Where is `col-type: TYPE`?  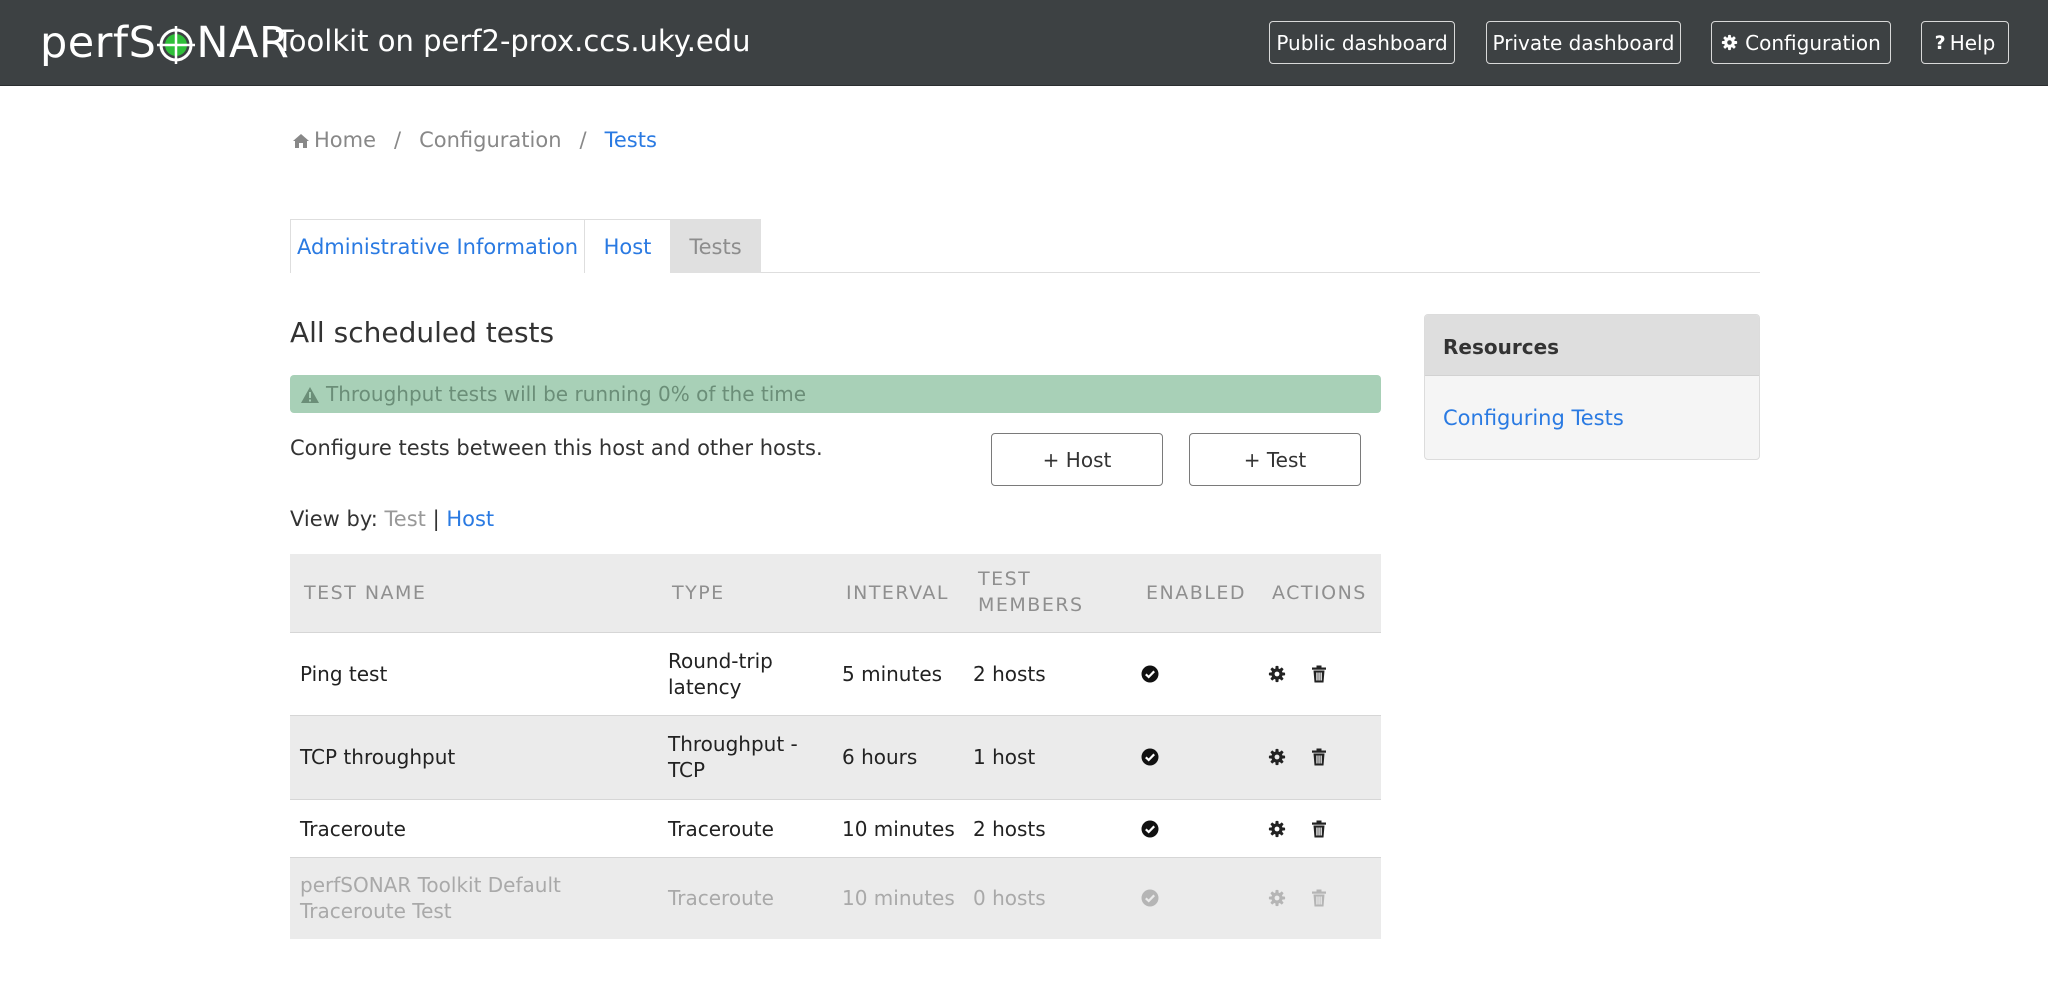
col-type: TYPE is located at coordinates (698, 593).